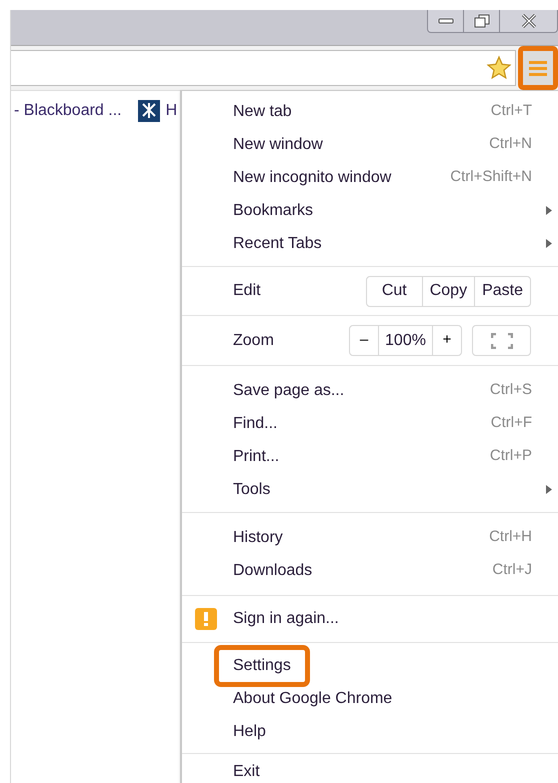 This screenshot has width=558, height=783. I want to click on menu-item: Exit, so click(246, 771).